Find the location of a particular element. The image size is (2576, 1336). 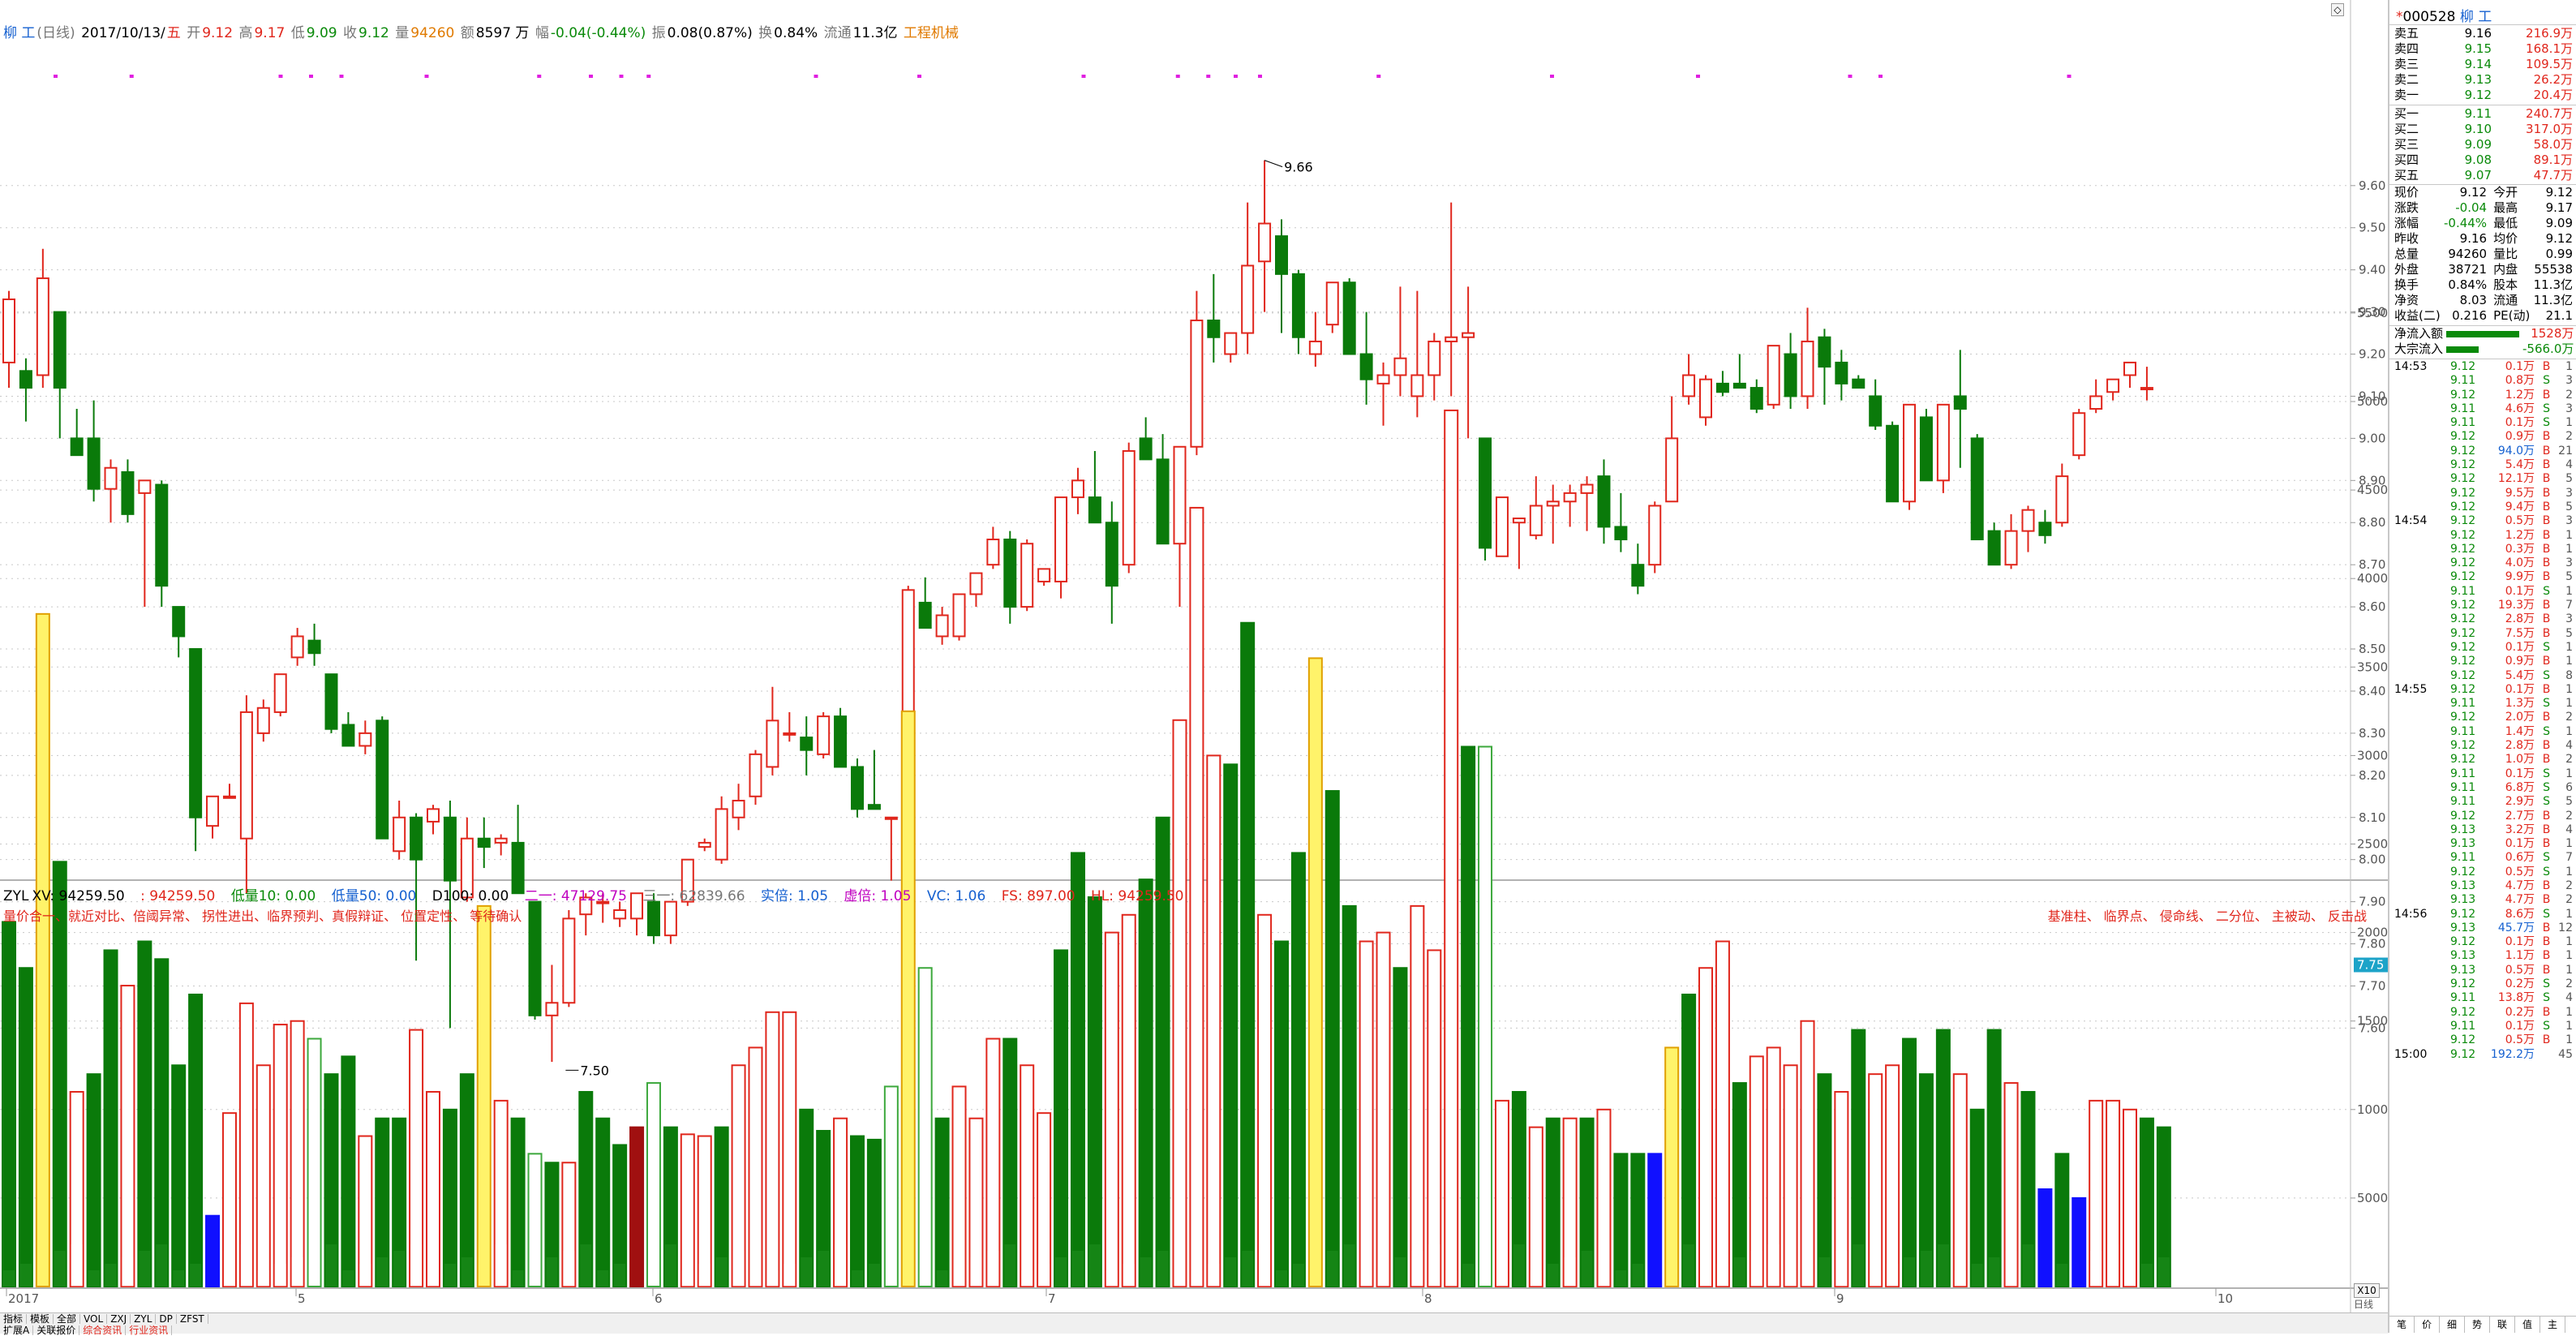

tab-1: 关联报价 is located at coordinates (56, 1330).